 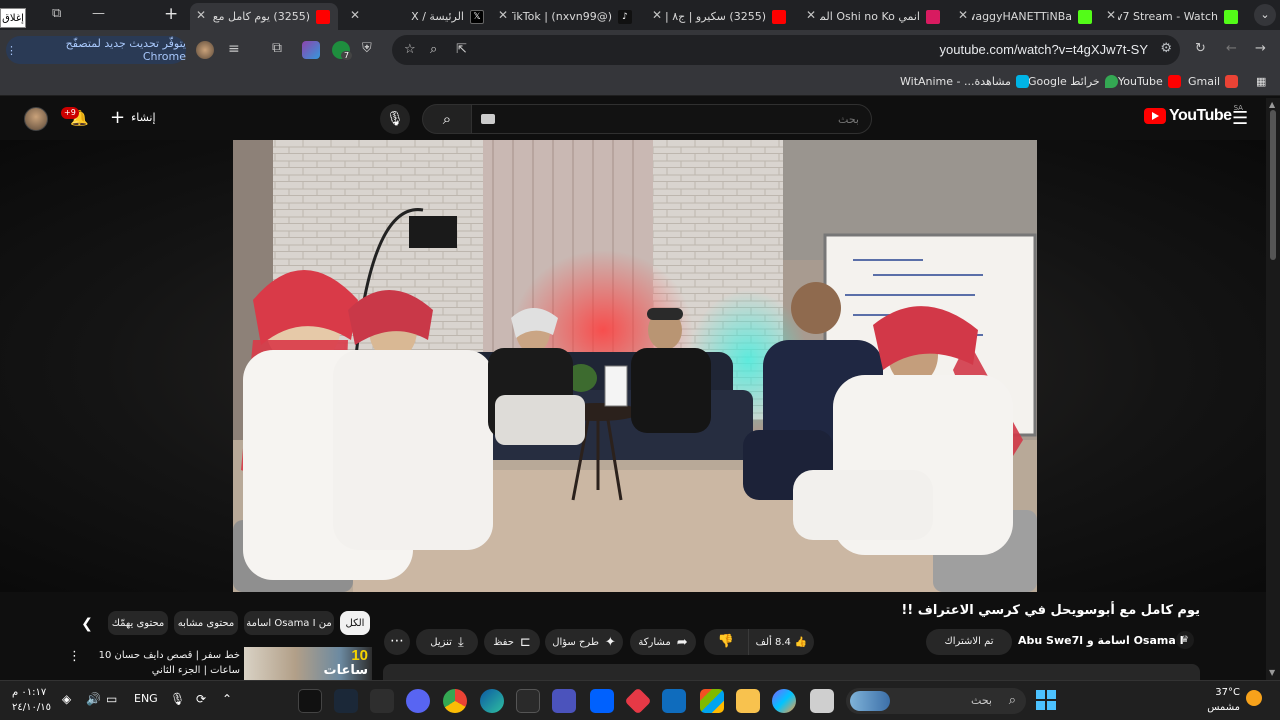 What do you see at coordinates (355, 623) in the screenshot?
I see `chip-all: الكل` at bounding box center [355, 623].